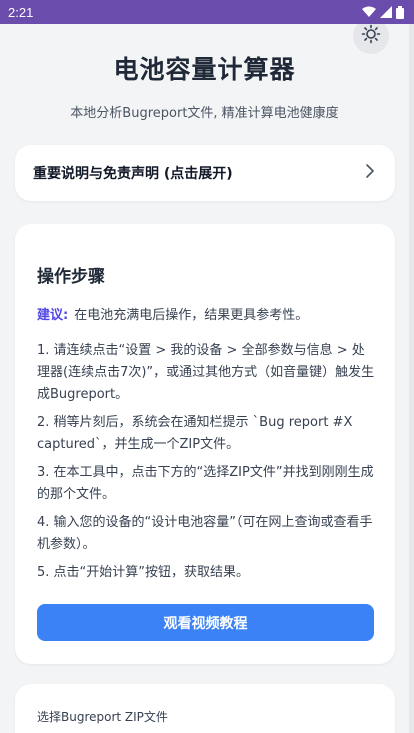  What do you see at coordinates (21, 12) in the screenshot?
I see `status-time: 2:21` at bounding box center [21, 12].